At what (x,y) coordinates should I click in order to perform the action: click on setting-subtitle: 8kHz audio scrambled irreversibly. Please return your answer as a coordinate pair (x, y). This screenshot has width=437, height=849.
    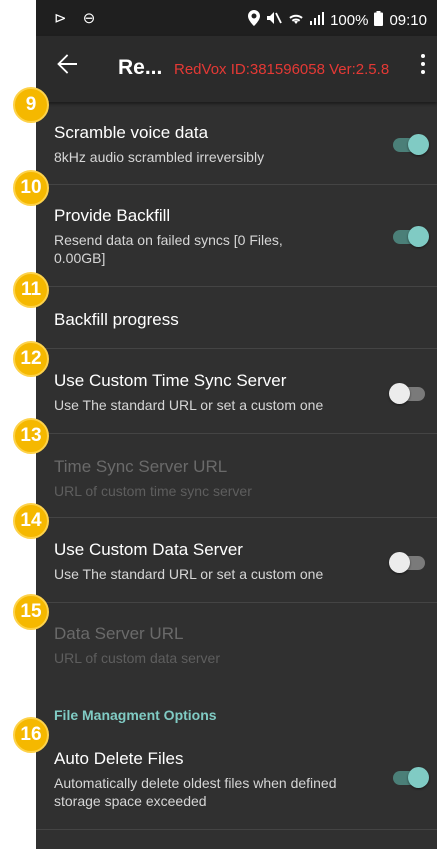
    Looking at the image, I should click on (159, 157).